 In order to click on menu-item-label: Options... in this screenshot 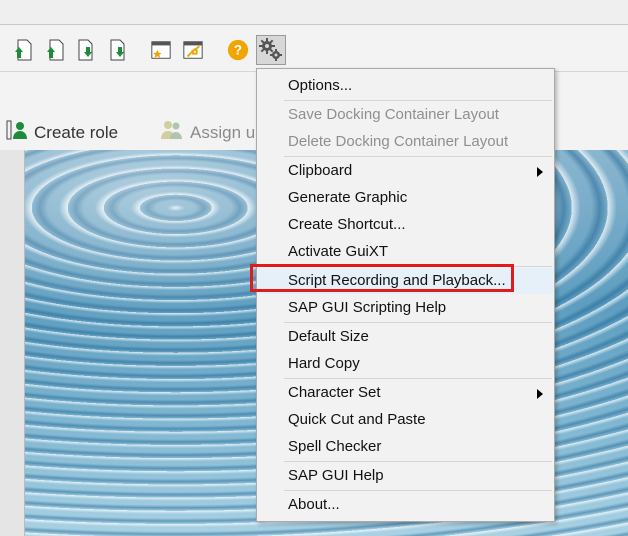, I will do `click(320, 85)`.